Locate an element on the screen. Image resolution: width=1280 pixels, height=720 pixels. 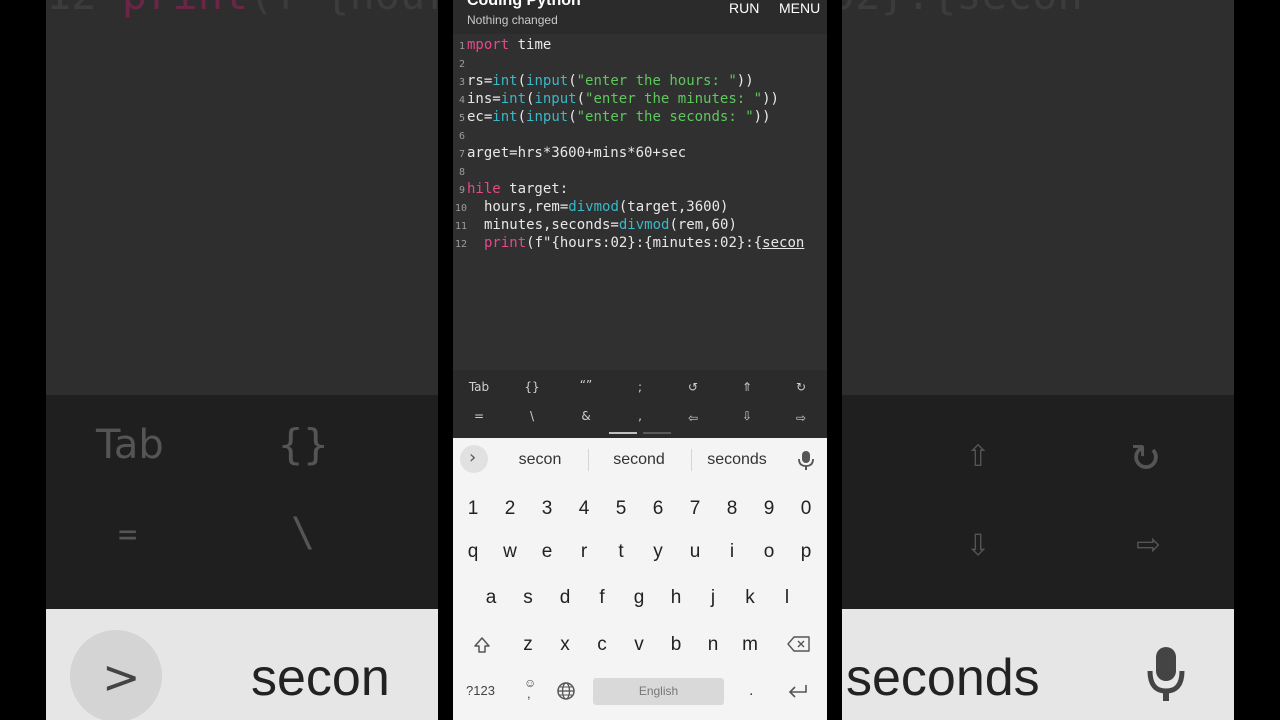
key-s: s is located at coordinates (528, 598).